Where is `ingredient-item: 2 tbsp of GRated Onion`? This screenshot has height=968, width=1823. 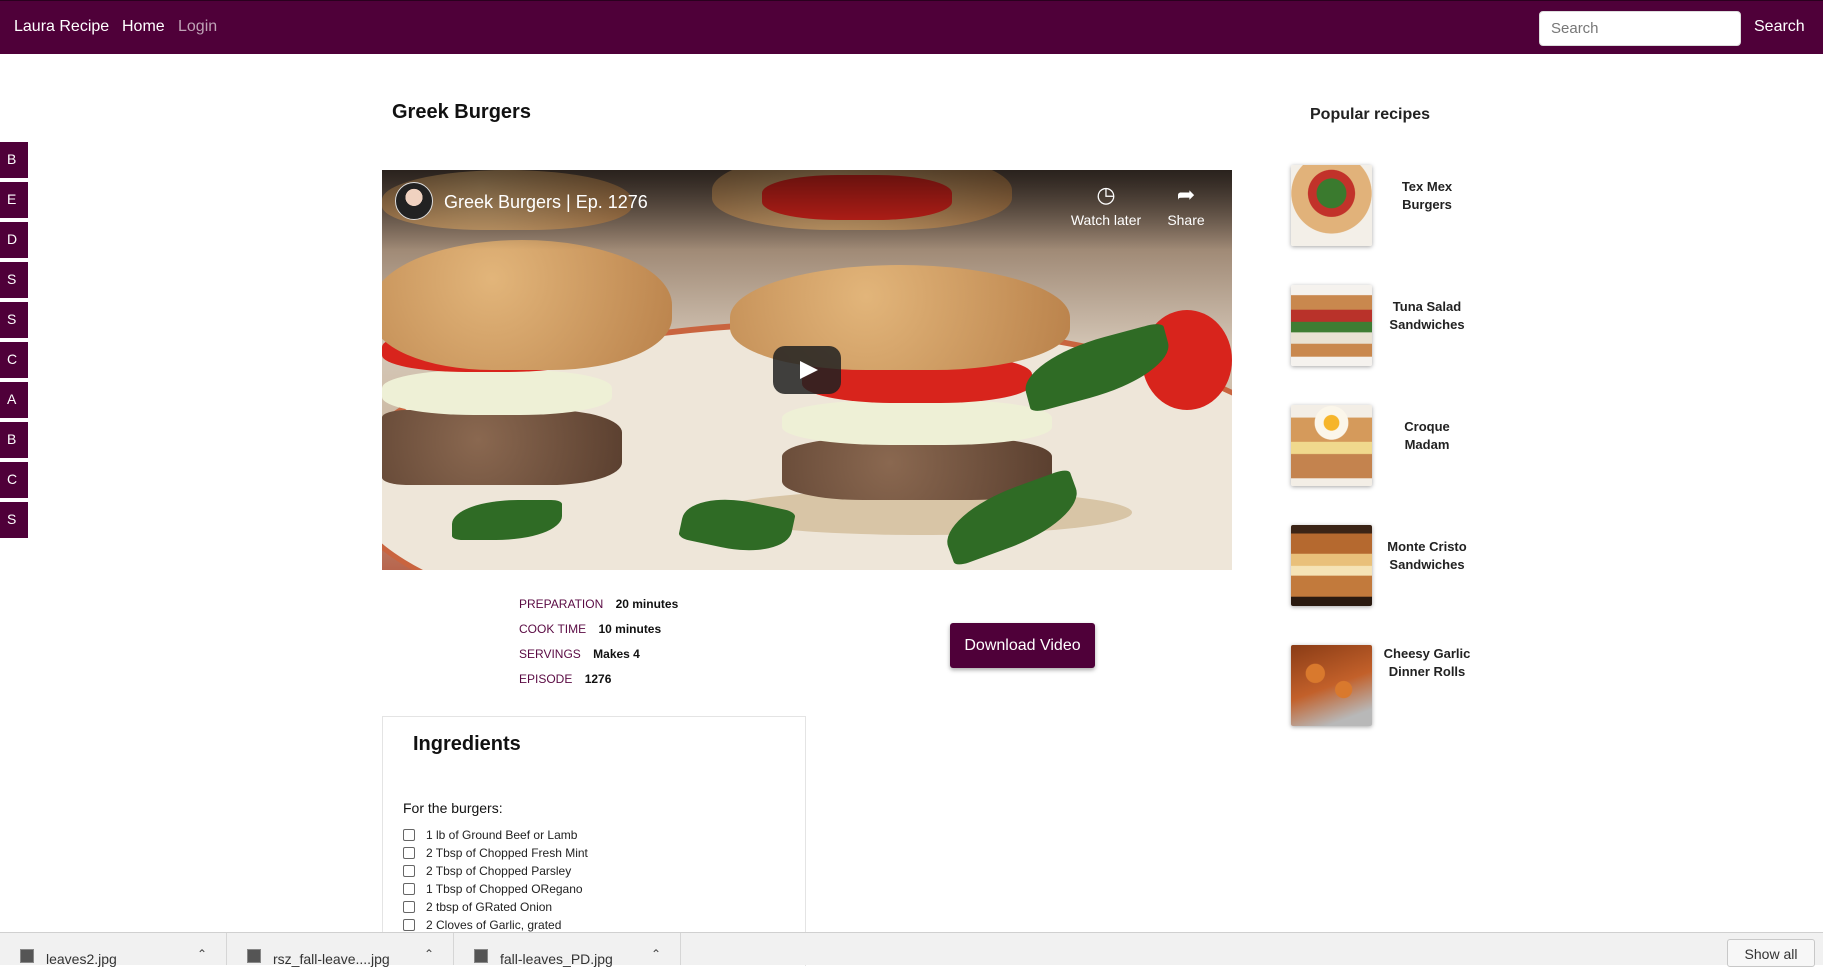
ingredient-item: 2 tbsp of GRated Onion is located at coordinates (495, 907).